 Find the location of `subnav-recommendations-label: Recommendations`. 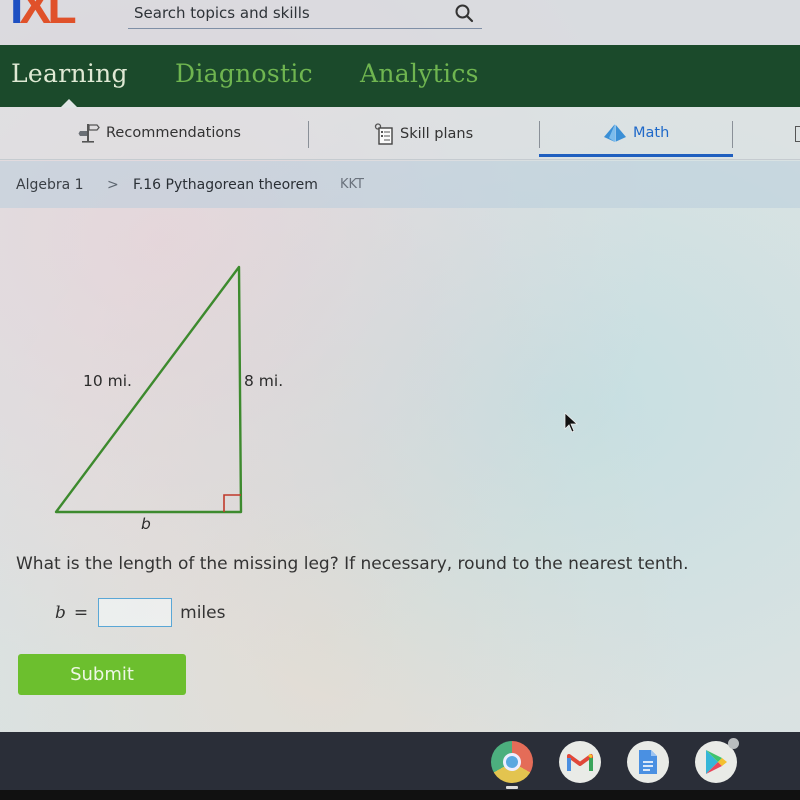

subnav-recommendations-label: Recommendations is located at coordinates (173, 133).